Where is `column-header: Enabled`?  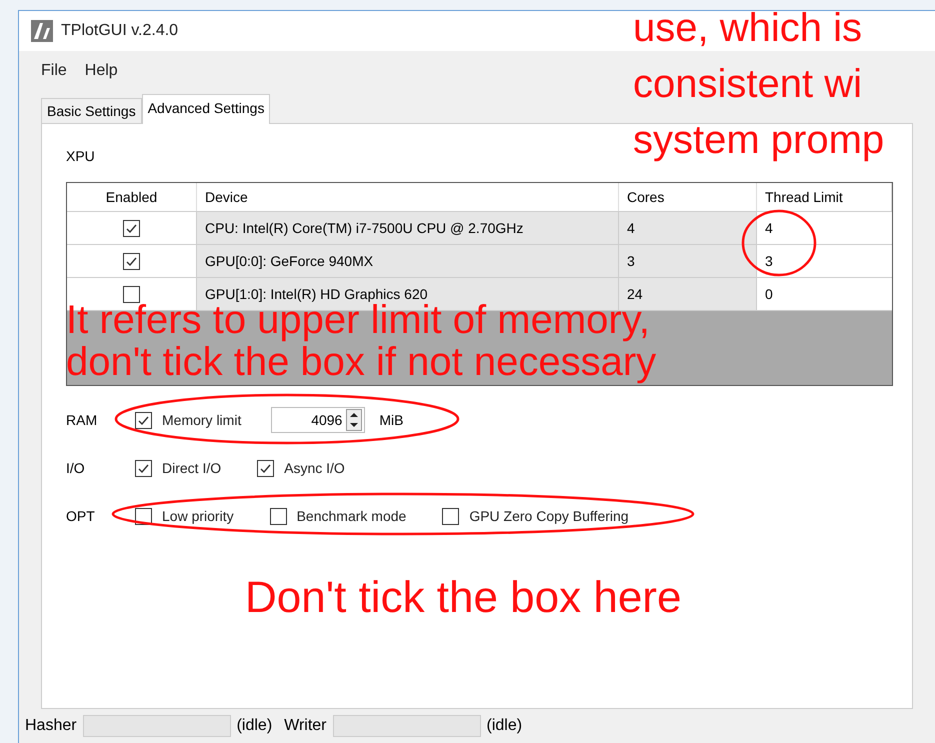
column-header: Enabled is located at coordinates (132, 197).